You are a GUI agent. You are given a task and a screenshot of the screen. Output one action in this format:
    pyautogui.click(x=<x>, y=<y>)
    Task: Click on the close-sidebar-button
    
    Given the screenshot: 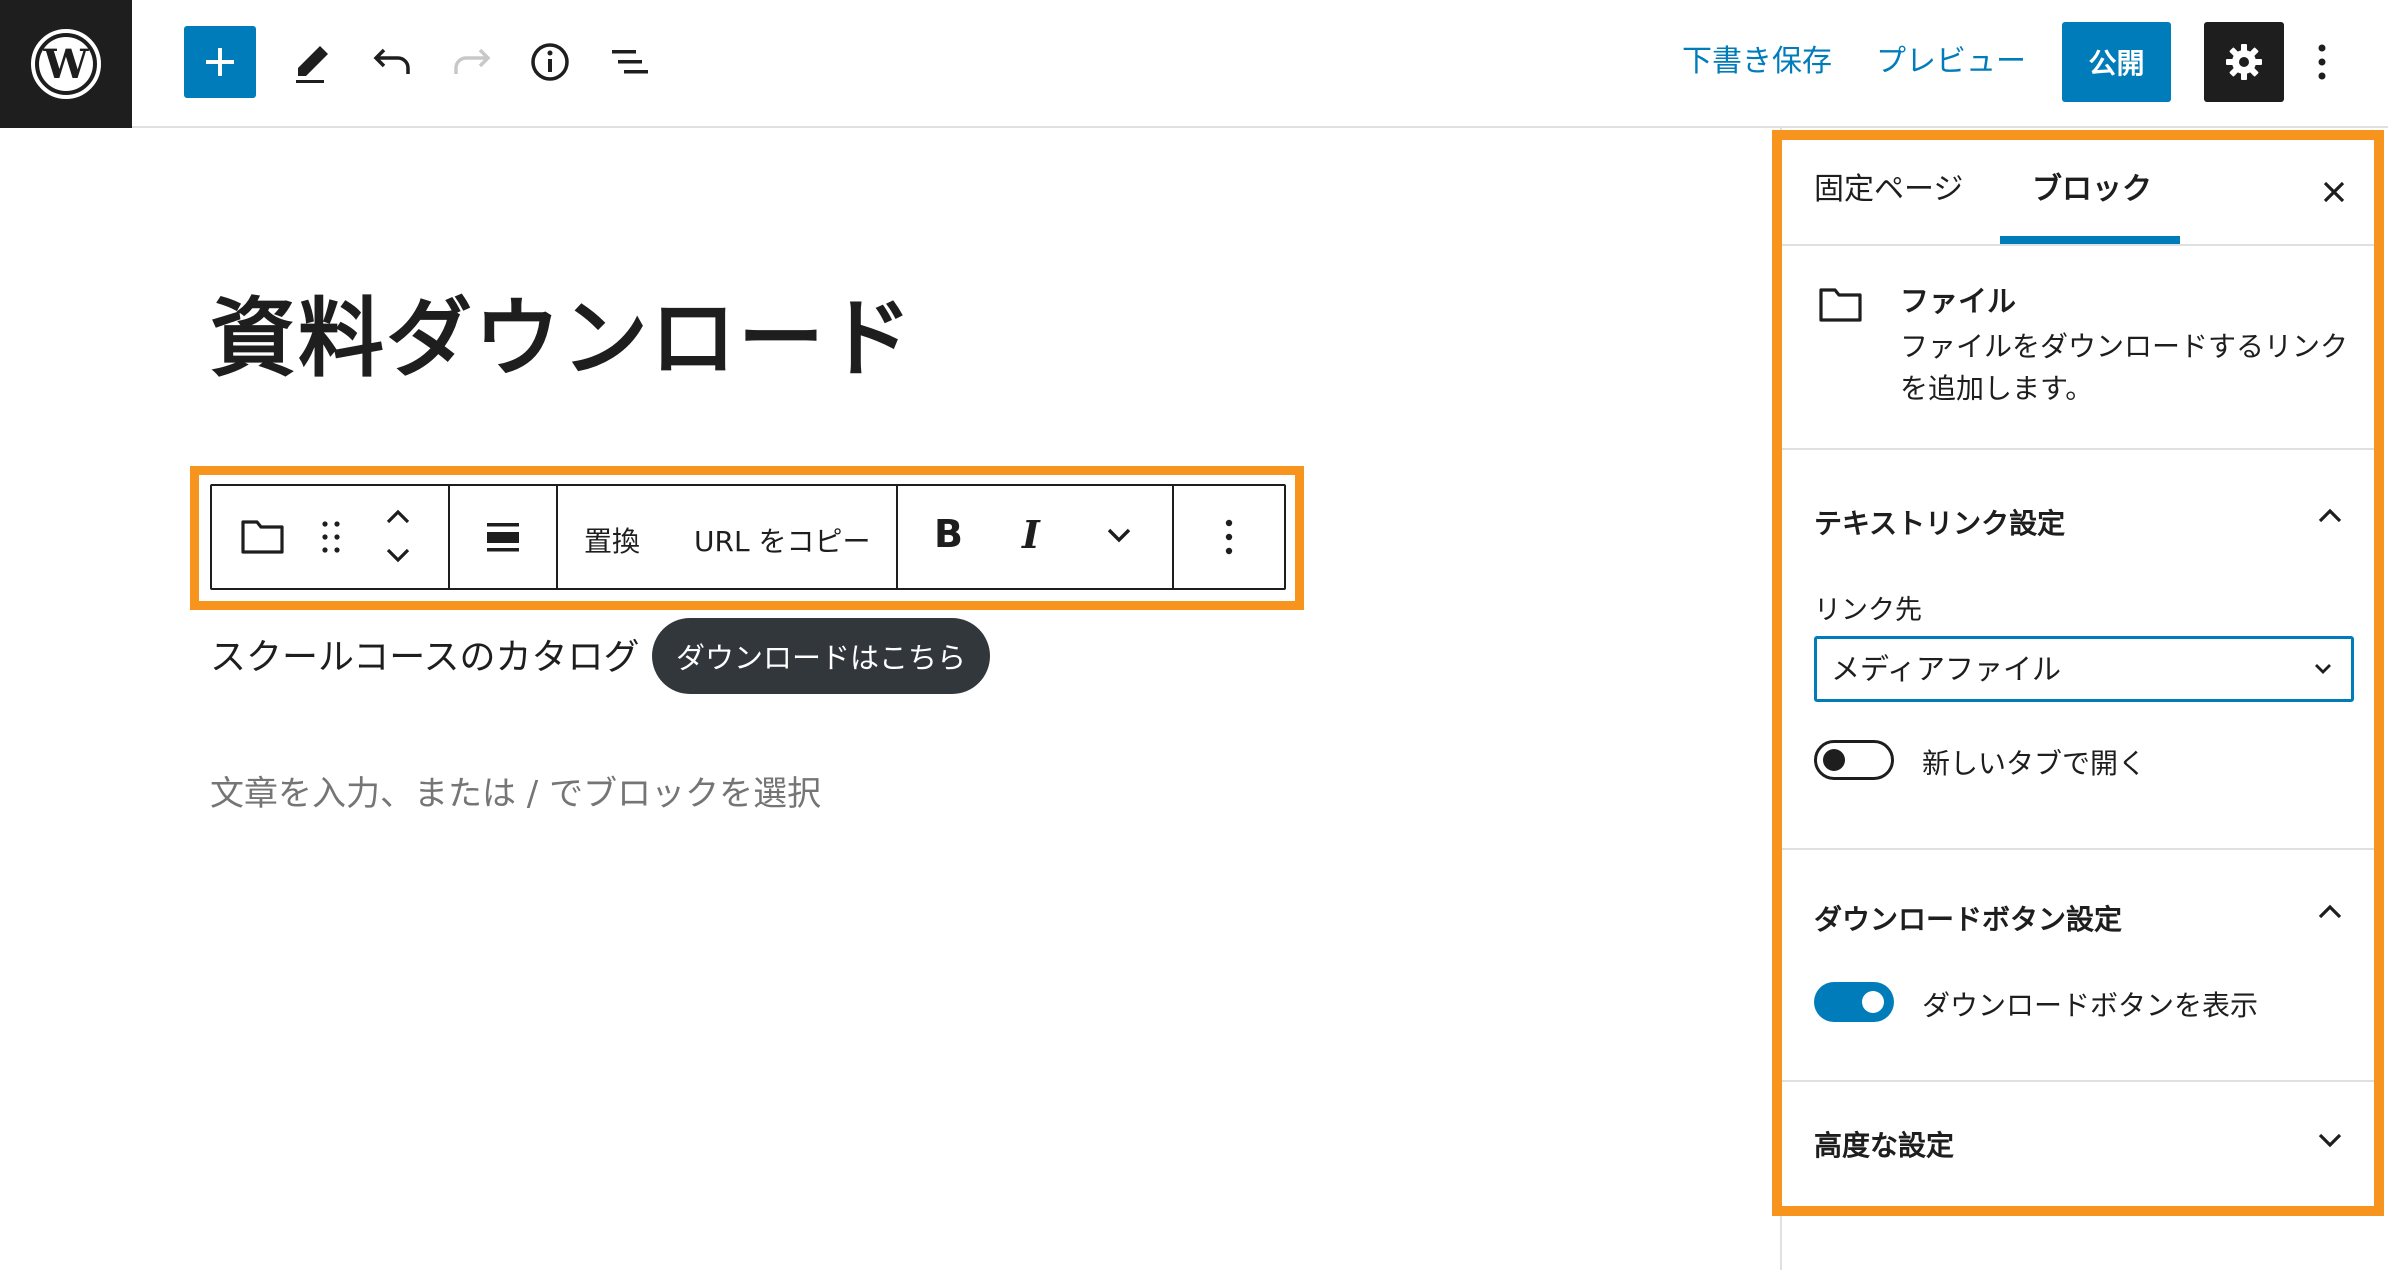 What is the action you would take?
    pyautogui.click(x=2334, y=192)
    